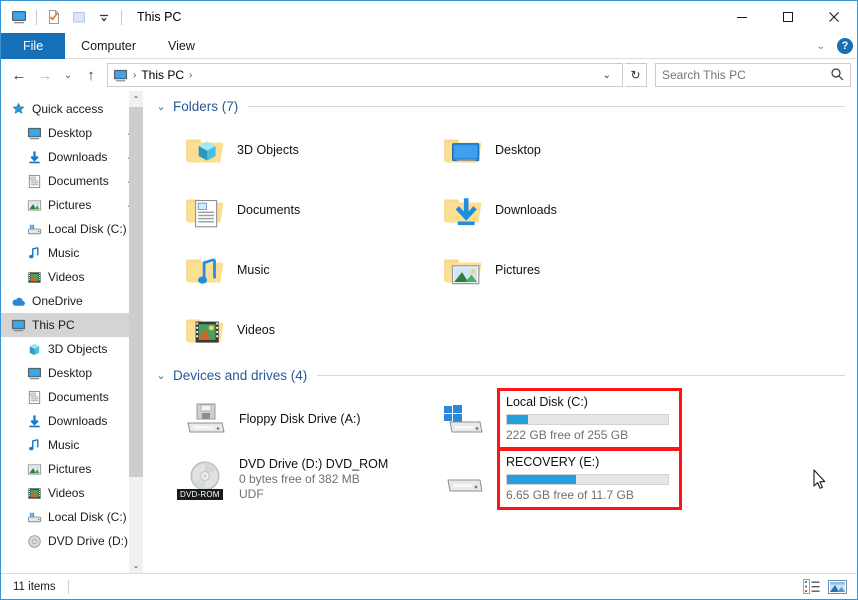 This screenshot has height=600, width=858. What do you see at coordinates (68, 109) in the screenshot?
I see `sidebar-item-label: Quick access` at bounding box center [68, 109].